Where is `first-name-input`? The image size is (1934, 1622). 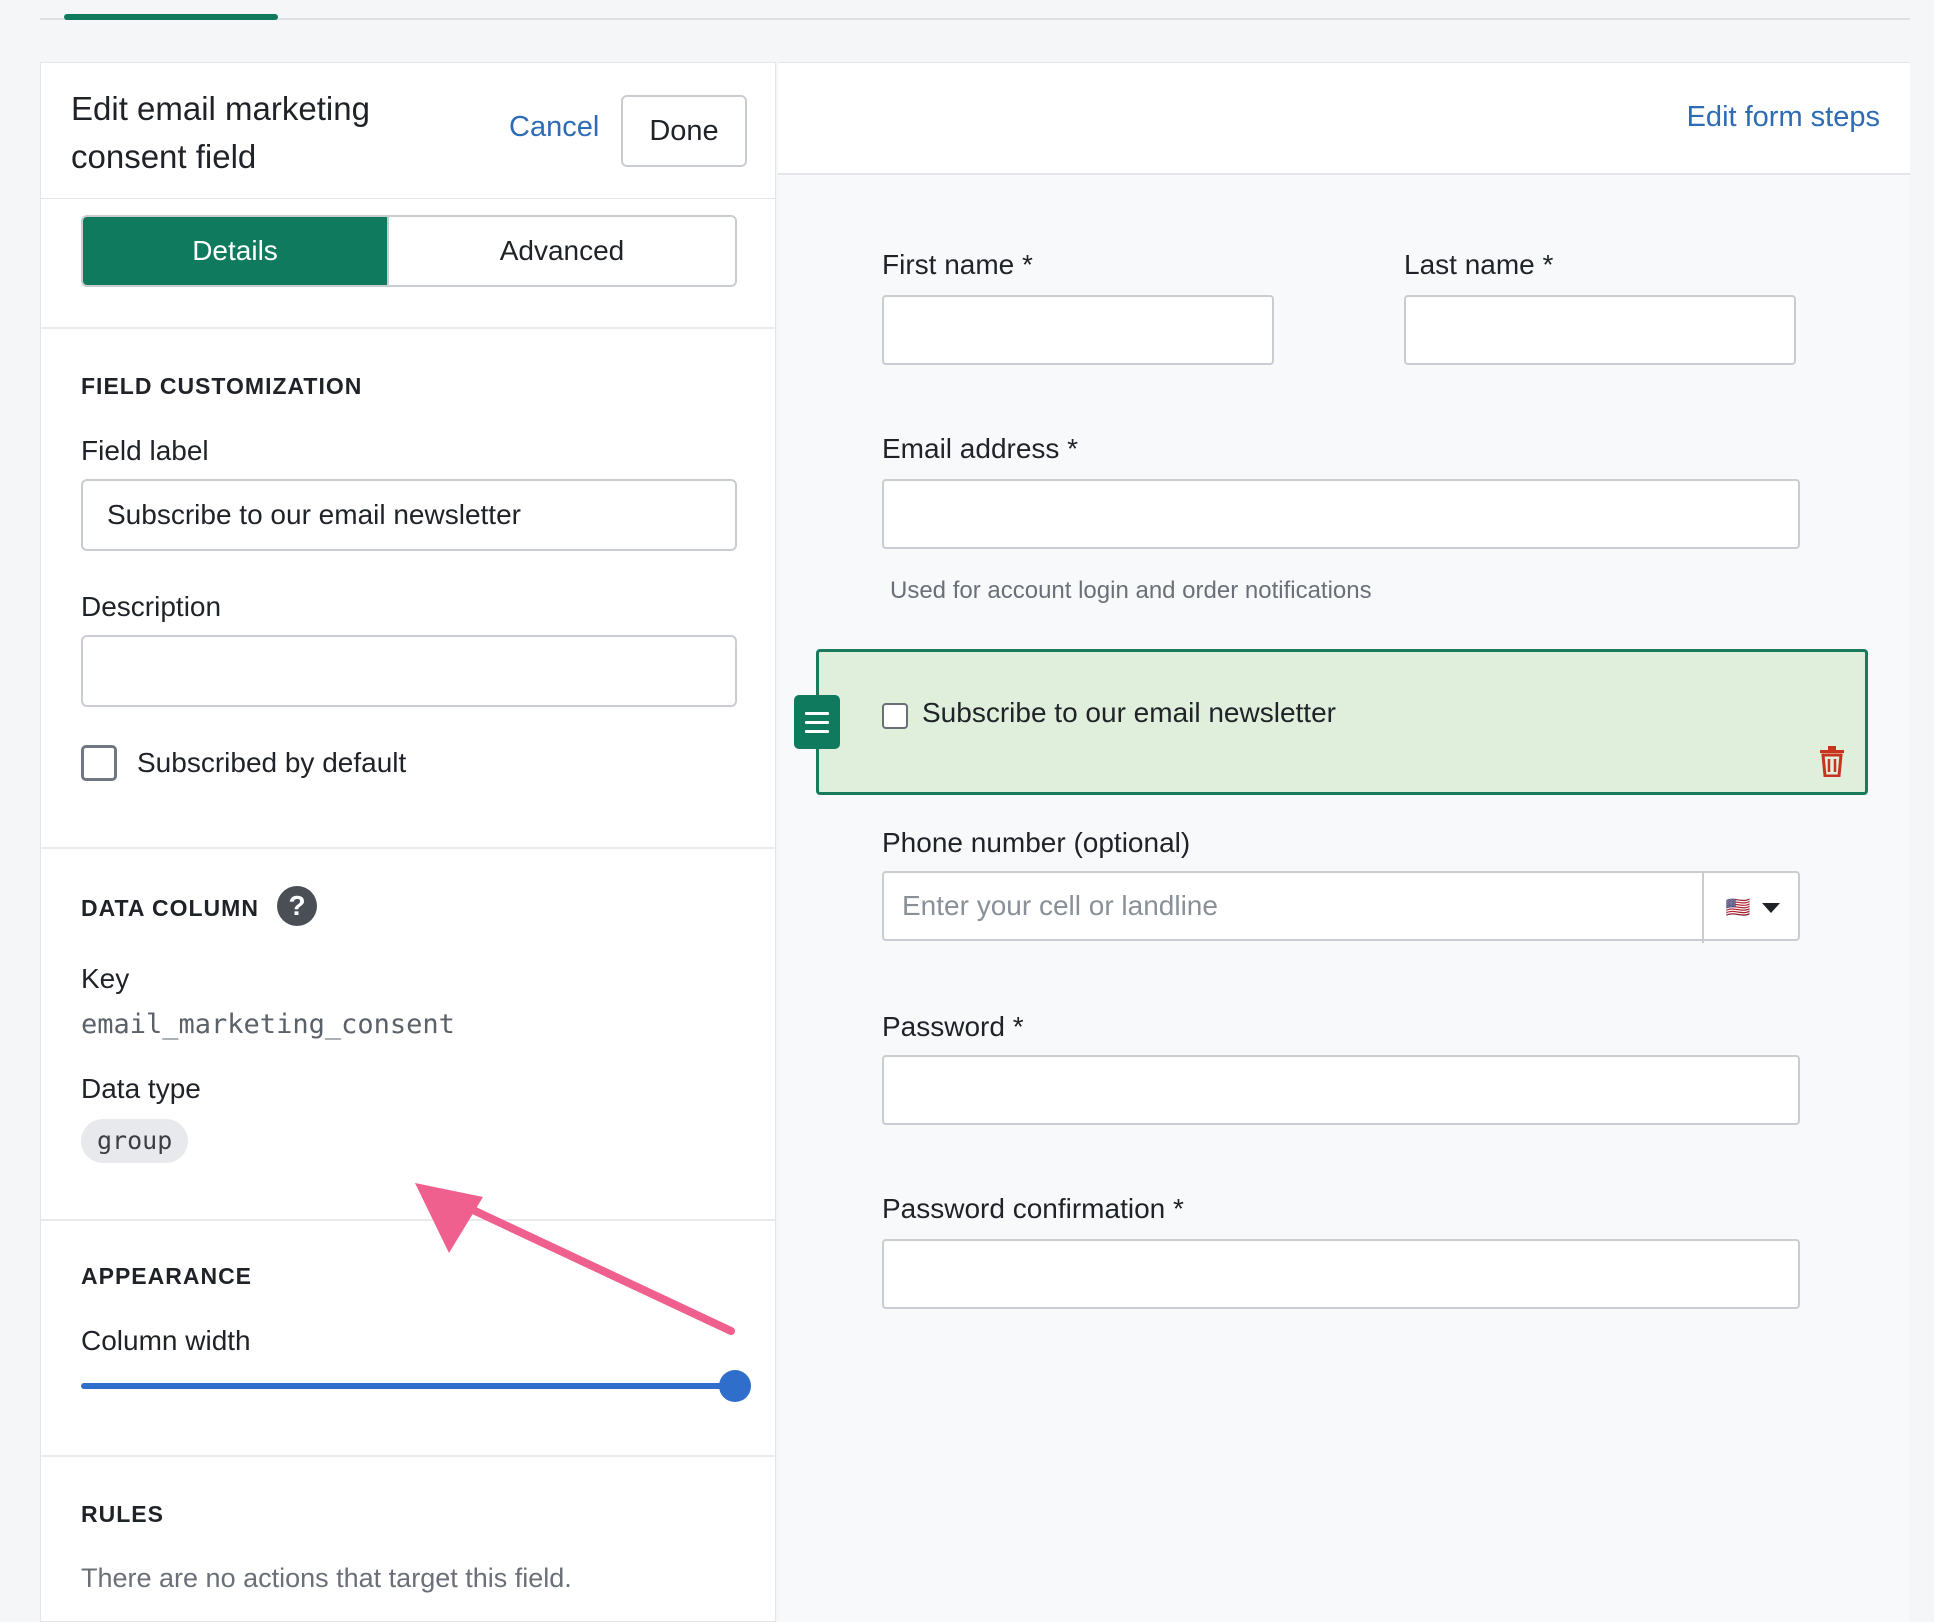 first-name-input is located at coordinates (1078, 330).